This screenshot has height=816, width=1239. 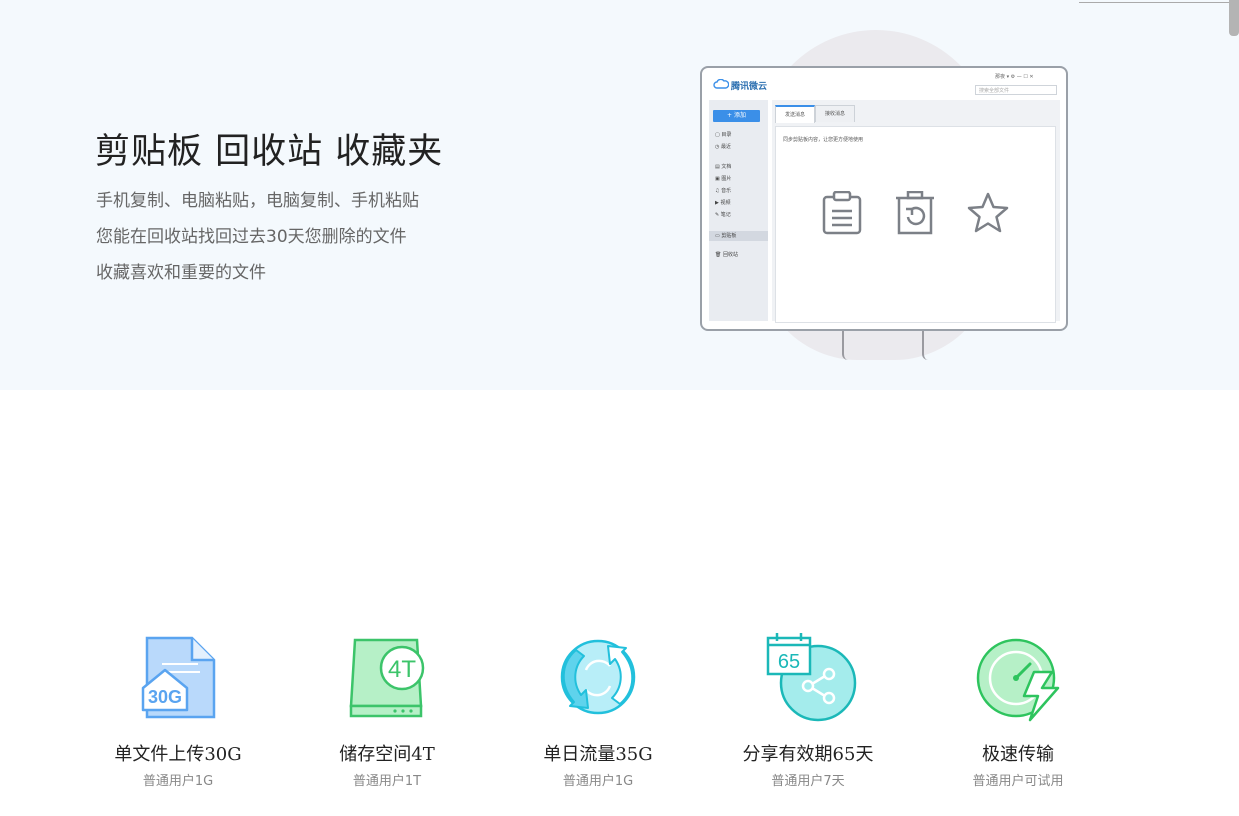 I want to click on sidebar-item-directory: ▢ 目录, so click(x=723, y=134).